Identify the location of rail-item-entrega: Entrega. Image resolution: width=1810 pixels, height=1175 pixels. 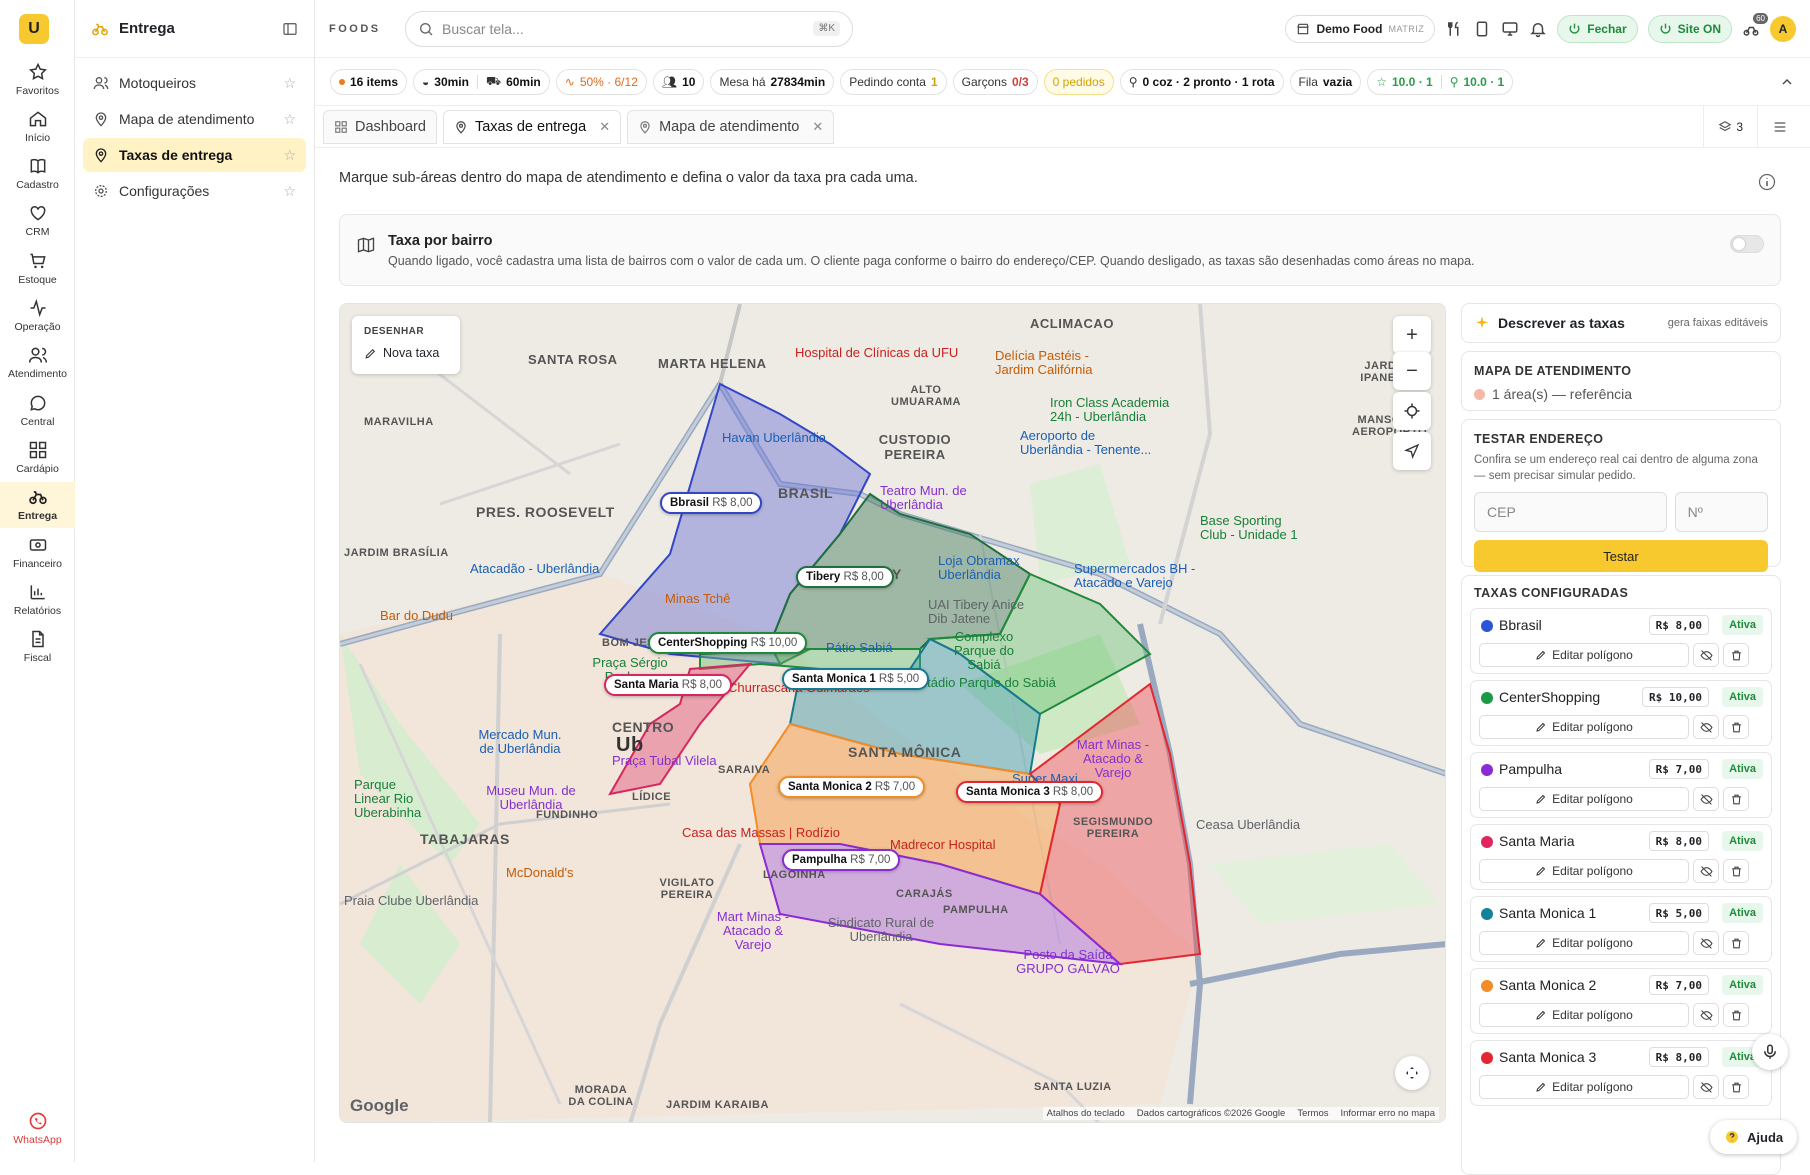
(37, 504).